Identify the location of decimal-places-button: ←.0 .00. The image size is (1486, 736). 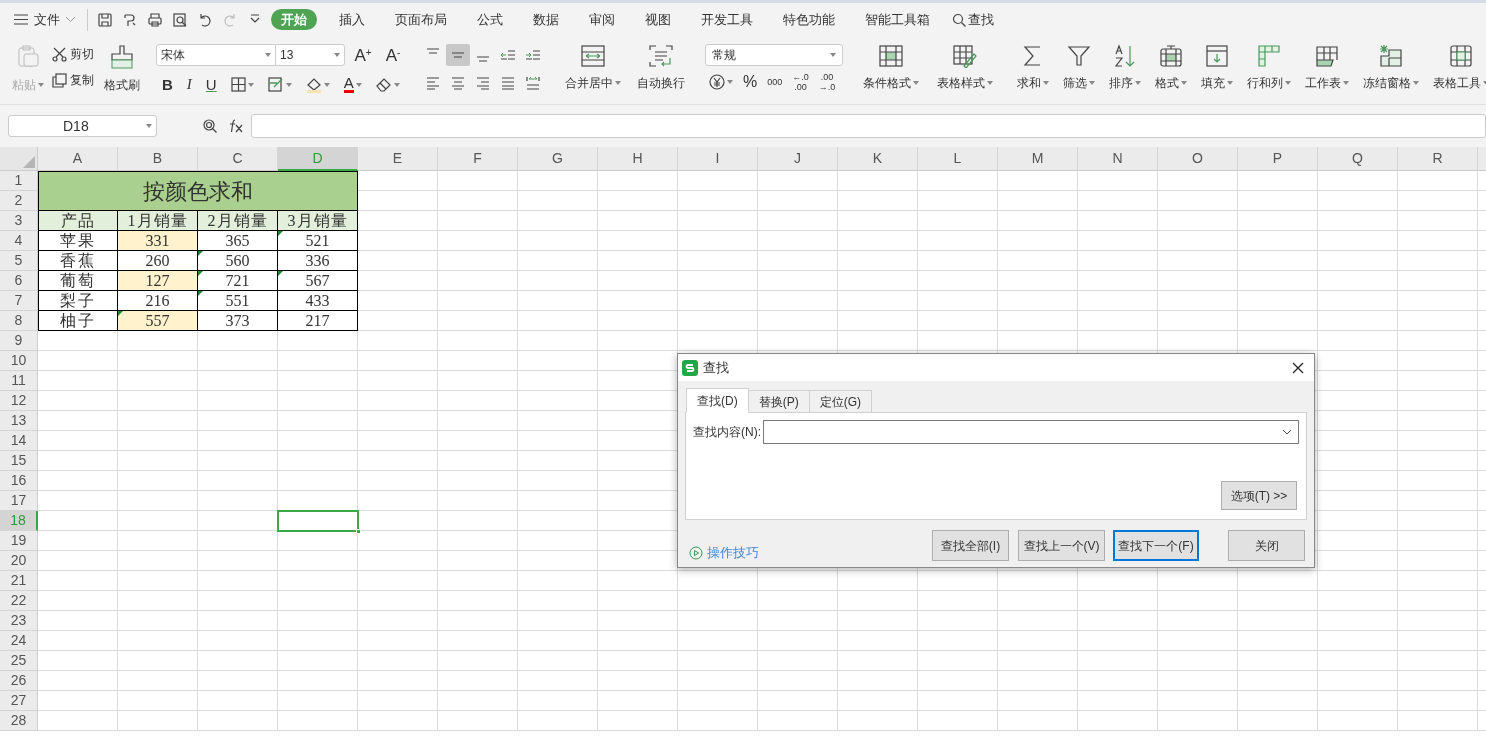
(800, 82).